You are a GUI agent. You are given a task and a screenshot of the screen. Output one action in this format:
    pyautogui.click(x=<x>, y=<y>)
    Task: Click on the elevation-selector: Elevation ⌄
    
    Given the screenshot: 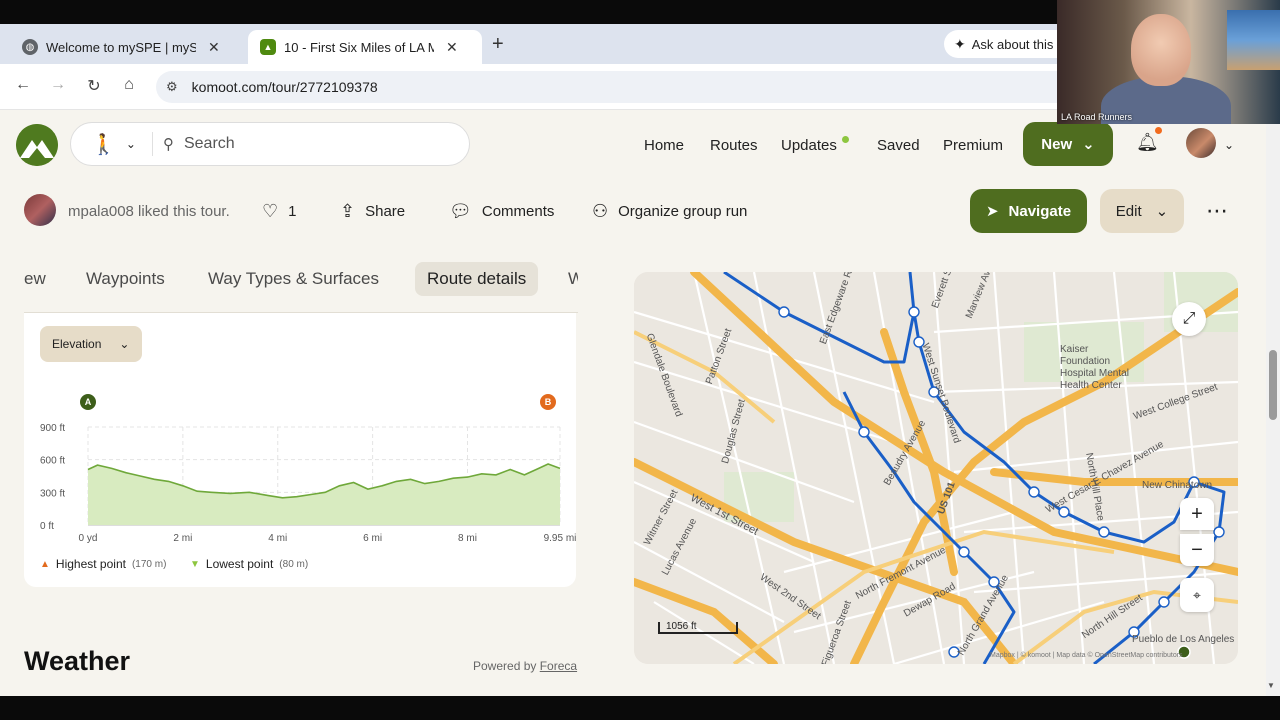 What is the action you would take?
    pyautogui.click(x=91, y=344)
    